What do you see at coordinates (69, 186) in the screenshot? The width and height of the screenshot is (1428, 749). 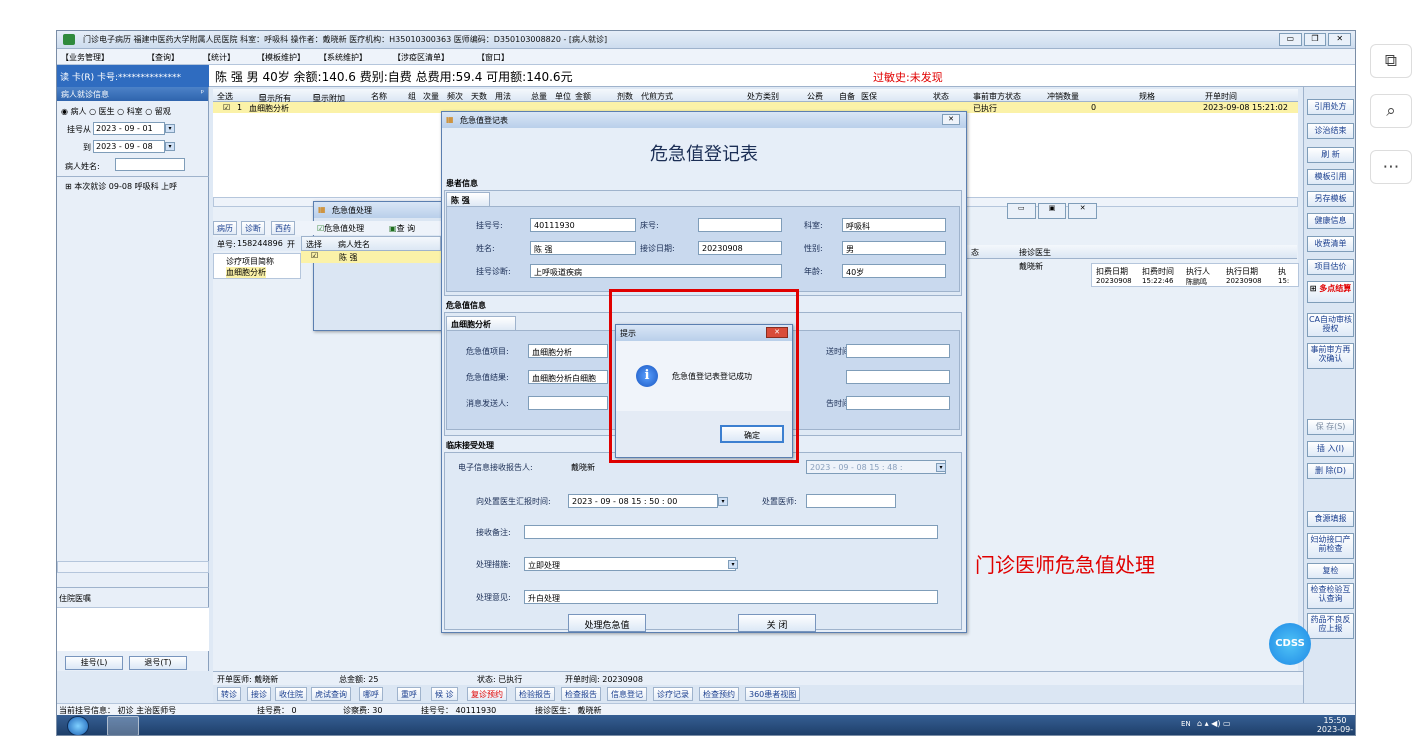 I see `expand-icon: ⊞` at bounding box center [69, 186].